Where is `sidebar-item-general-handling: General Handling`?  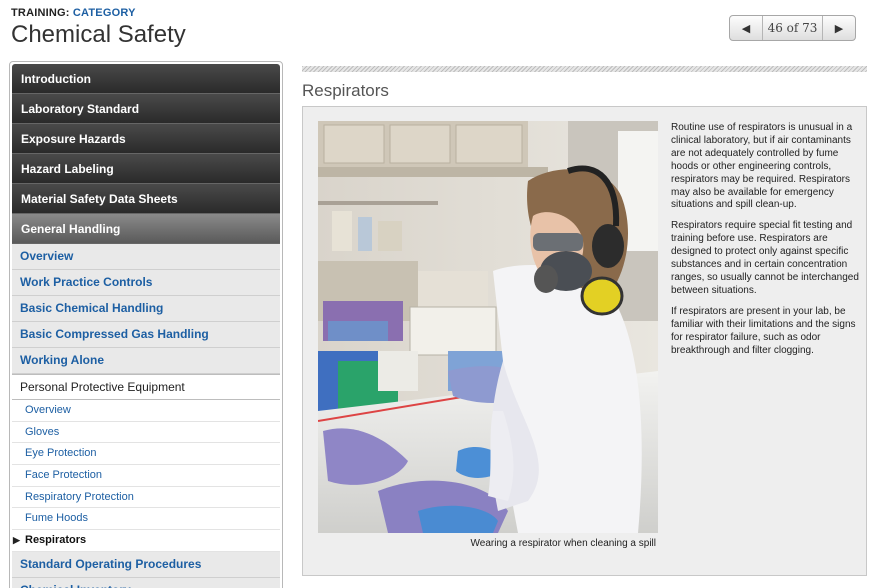 sidebar-item-general-handling: General Handling is located at coordinates (146, 229).